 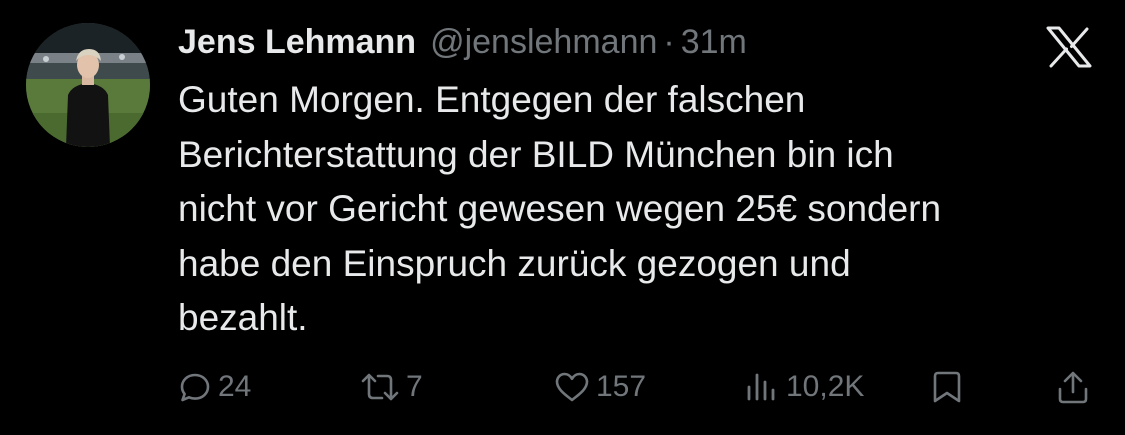 I want to click on tweet-text-line: habe den Einspruch zurück gezogen und, so click(x=514, y=263).